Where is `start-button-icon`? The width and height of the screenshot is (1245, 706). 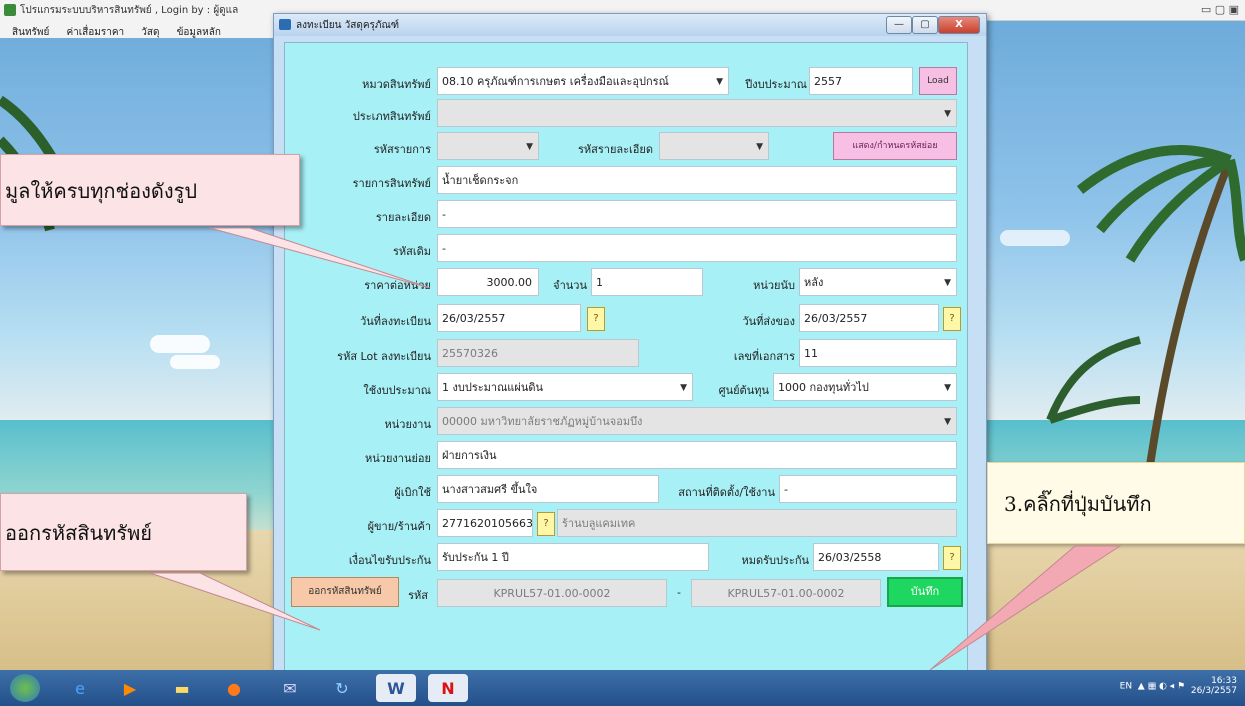 start-button-icon is located at coordinates (25, 688).